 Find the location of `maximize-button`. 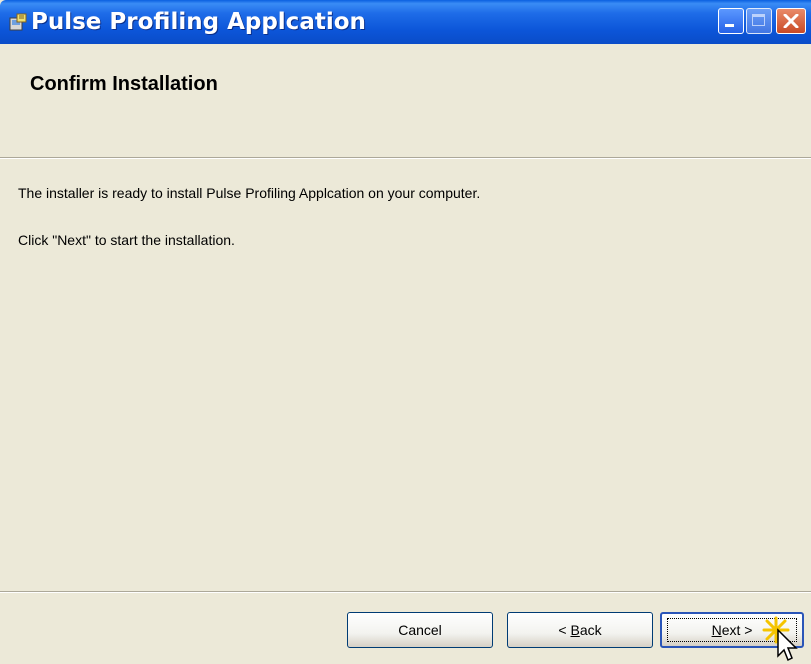

maximize-button is located at coordinates (759, 21).